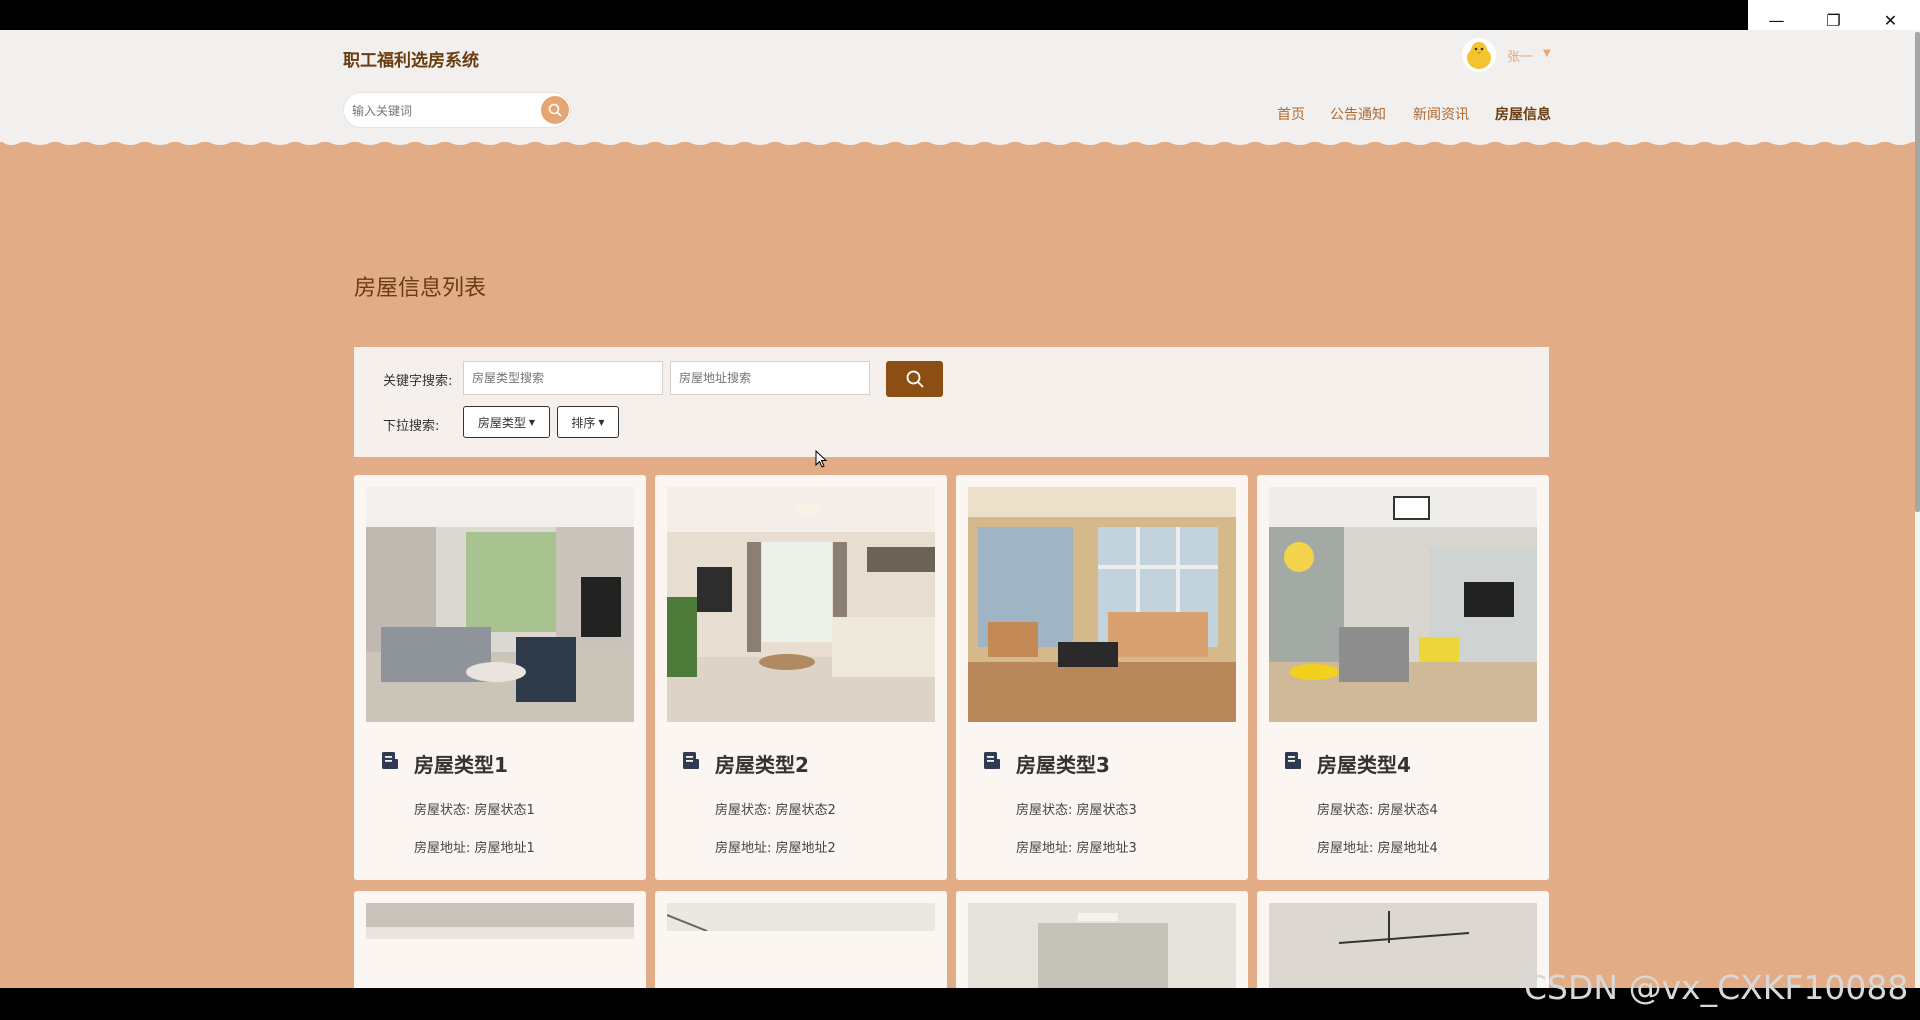 Image resolution: width=1920 pixels, height=1020 pixels. I want to click on house-card: 房屋类型2 房屋状态: 房屋状态2 房屋地址: 房屋地址2, so click(801, 677).